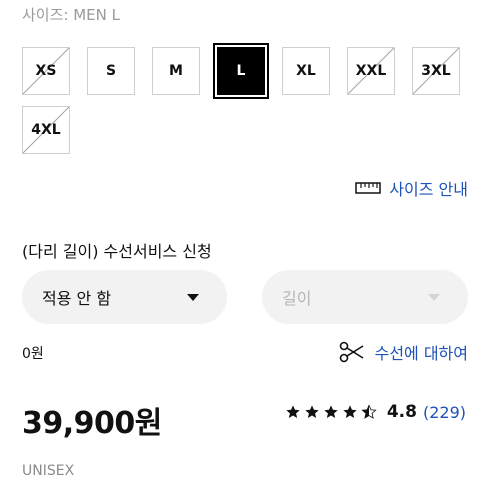 This screenshot has height=490, width=490. I want to click on size-button-3xl: 3XL, so click(436, 71).